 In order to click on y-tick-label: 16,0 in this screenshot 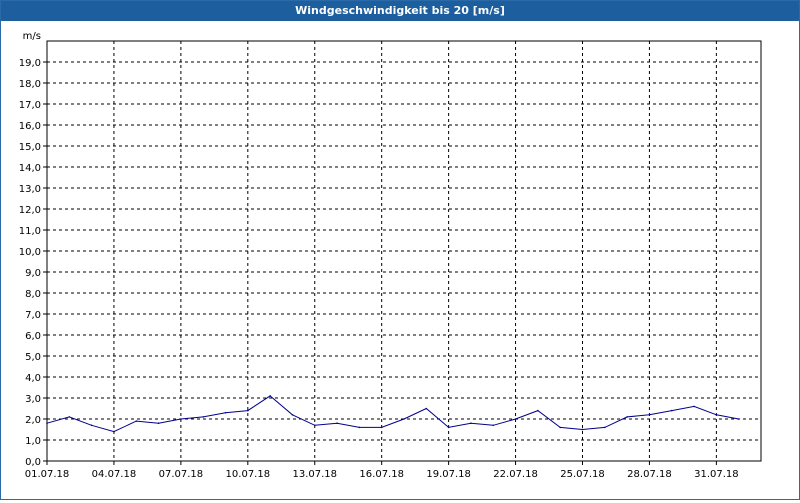, I will do `click(30, 126)`.